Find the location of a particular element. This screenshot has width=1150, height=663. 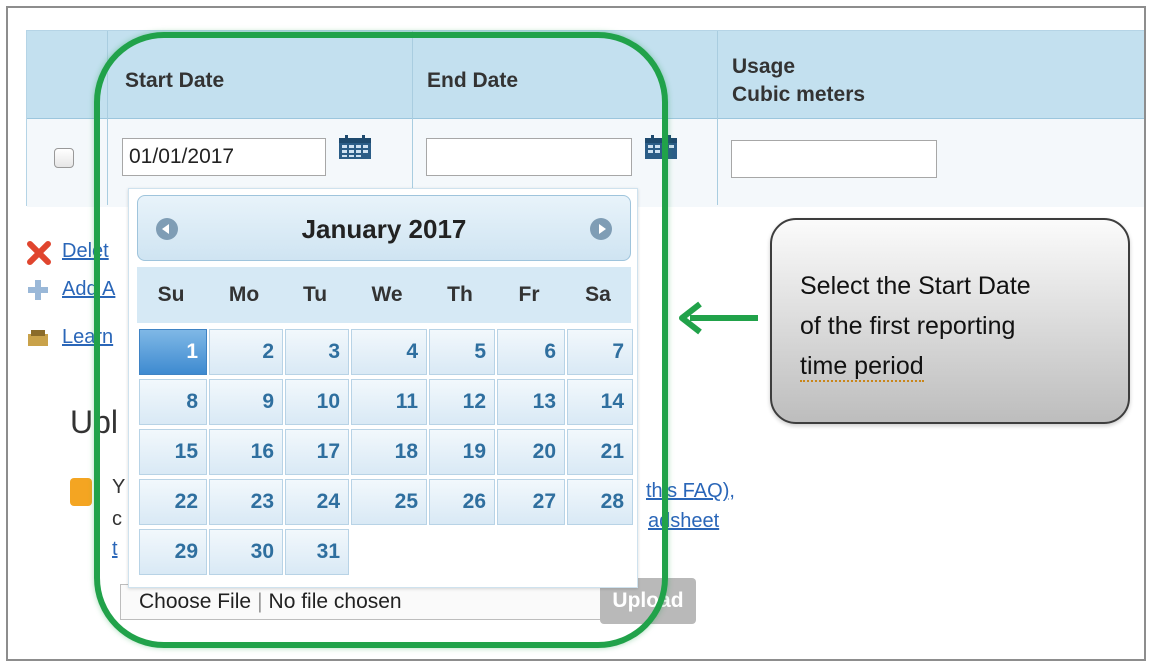

usage-header: Usage Cubic meters is located at coordinates (798, 81).